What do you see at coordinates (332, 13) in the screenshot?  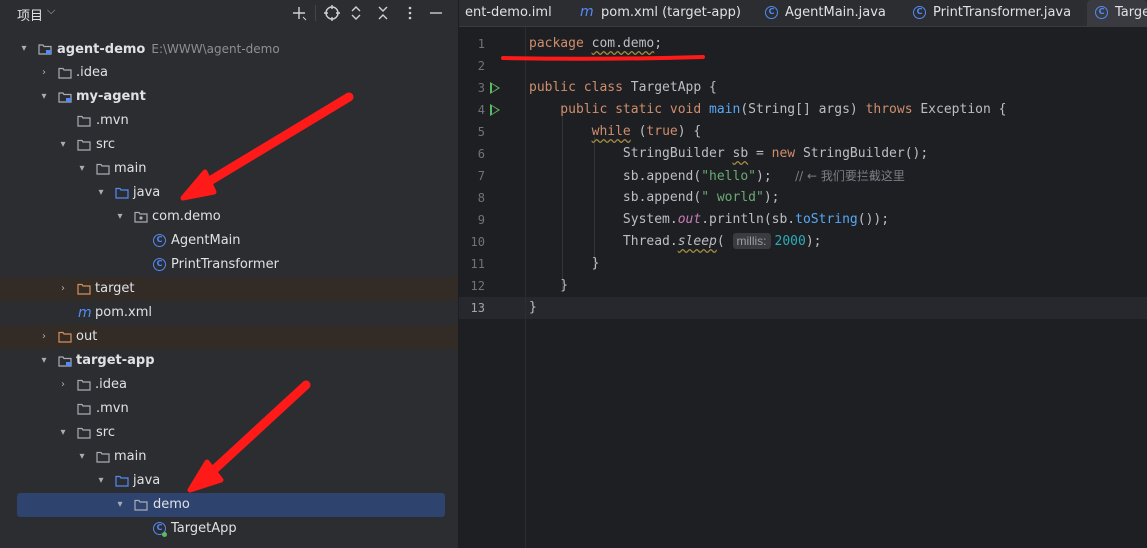 I see `target-icon` at bounding box center [332, 13].